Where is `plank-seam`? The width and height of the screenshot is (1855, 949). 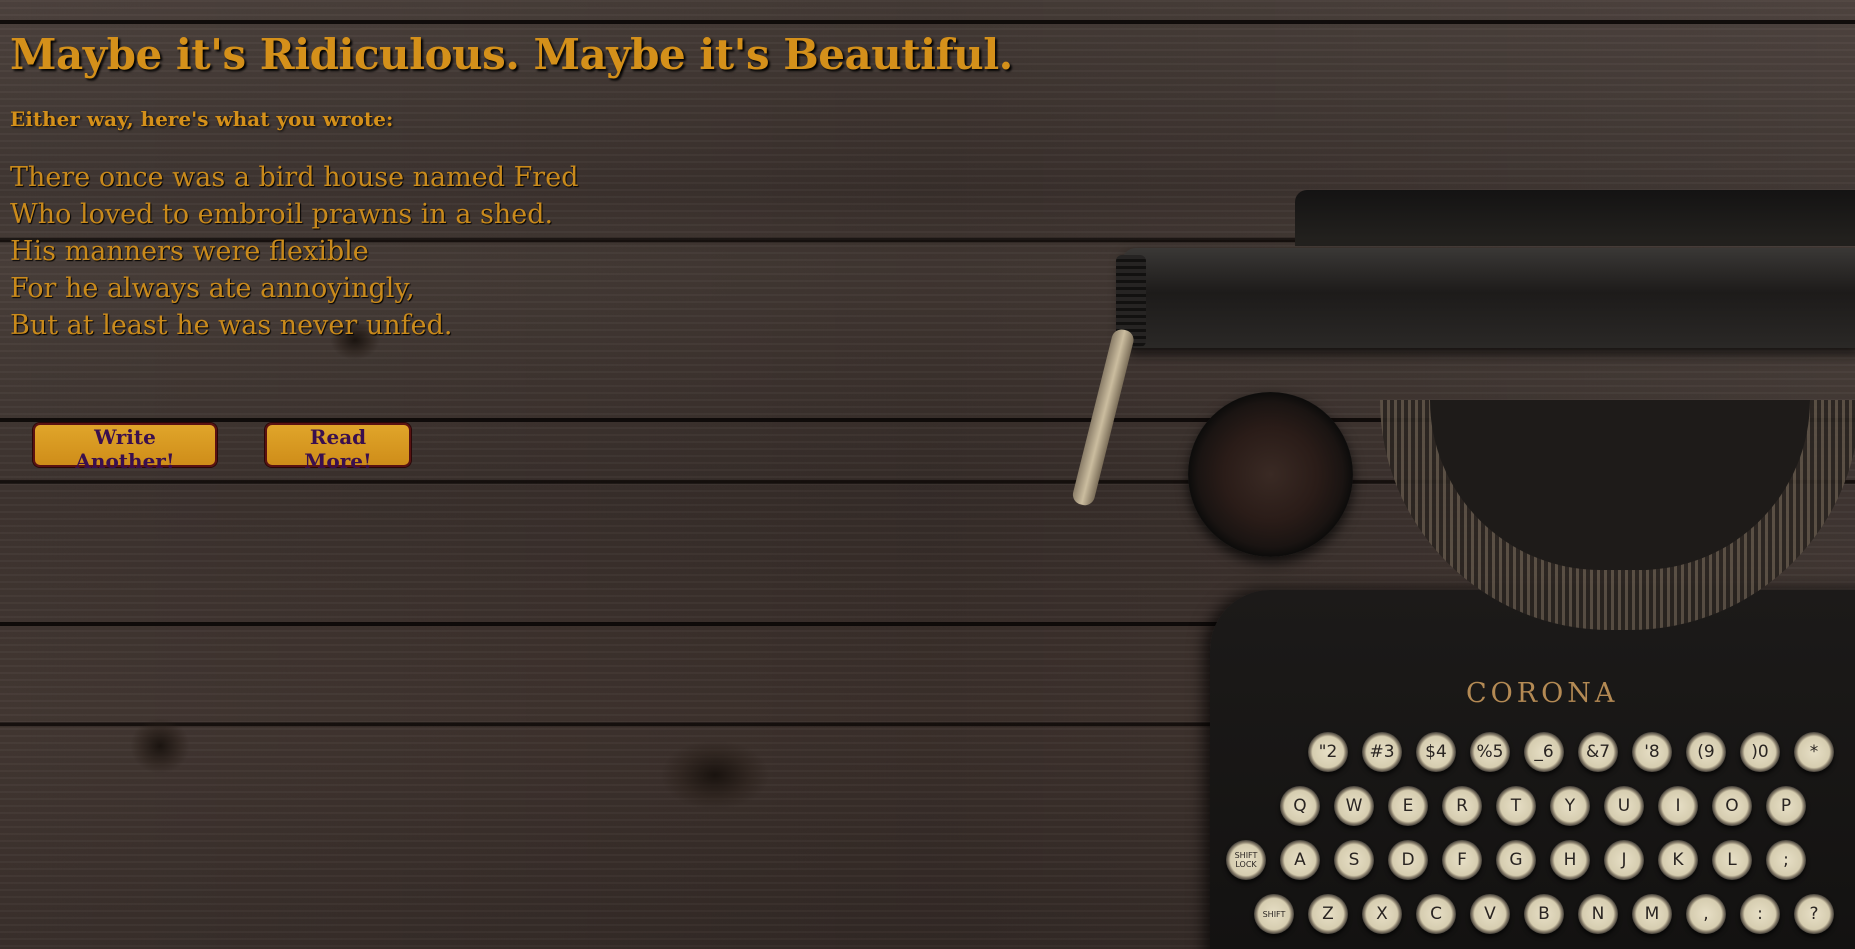 plank-seam is located at coordinates (927, 22).